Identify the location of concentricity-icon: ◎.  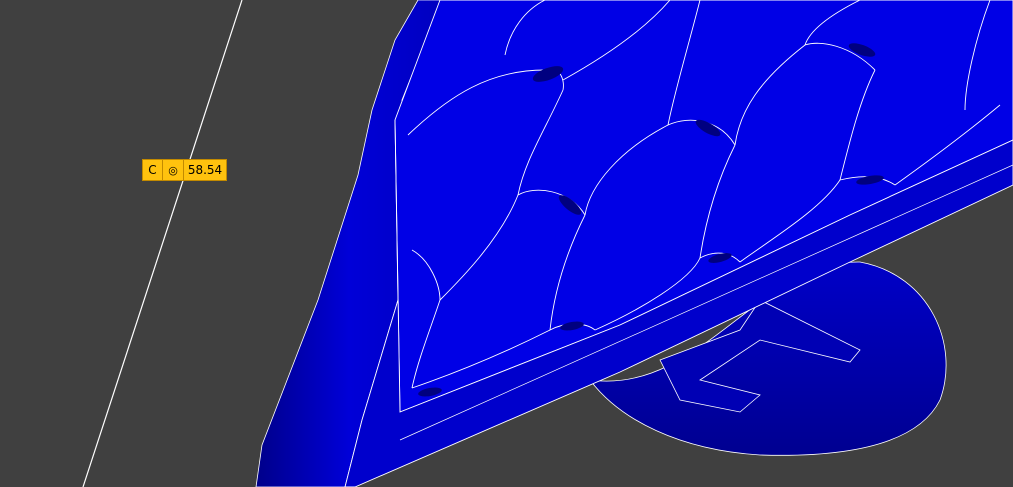
(173, 170).